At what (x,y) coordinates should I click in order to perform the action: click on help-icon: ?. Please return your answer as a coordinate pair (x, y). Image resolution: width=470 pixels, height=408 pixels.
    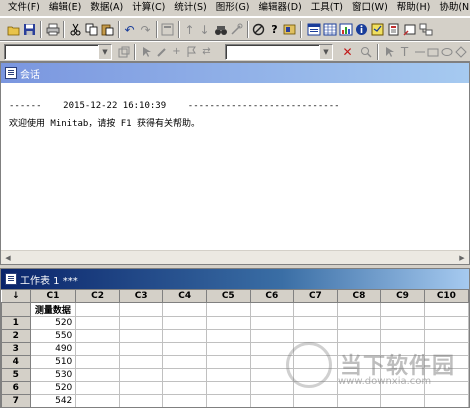
    Looking at the image, I should click on (274, 29).